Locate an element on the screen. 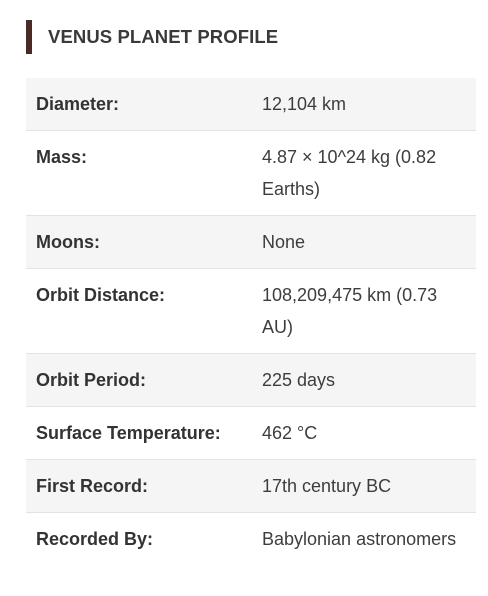 This screenshot has height=596, width=488. row-value: 108,209,475 km (0.73 AU) is located at coordinates (369, 311).